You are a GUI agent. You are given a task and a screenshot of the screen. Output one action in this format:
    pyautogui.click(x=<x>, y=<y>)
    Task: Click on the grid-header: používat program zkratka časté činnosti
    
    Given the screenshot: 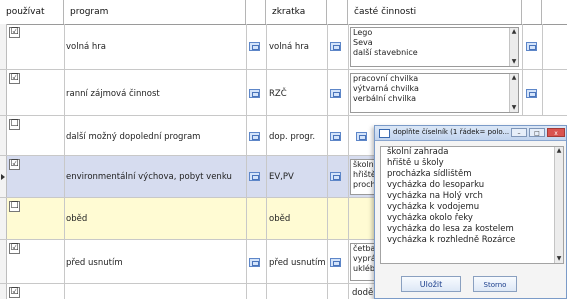 What is the action you would take?
    pyautogui.click(x=283, y=12)
    